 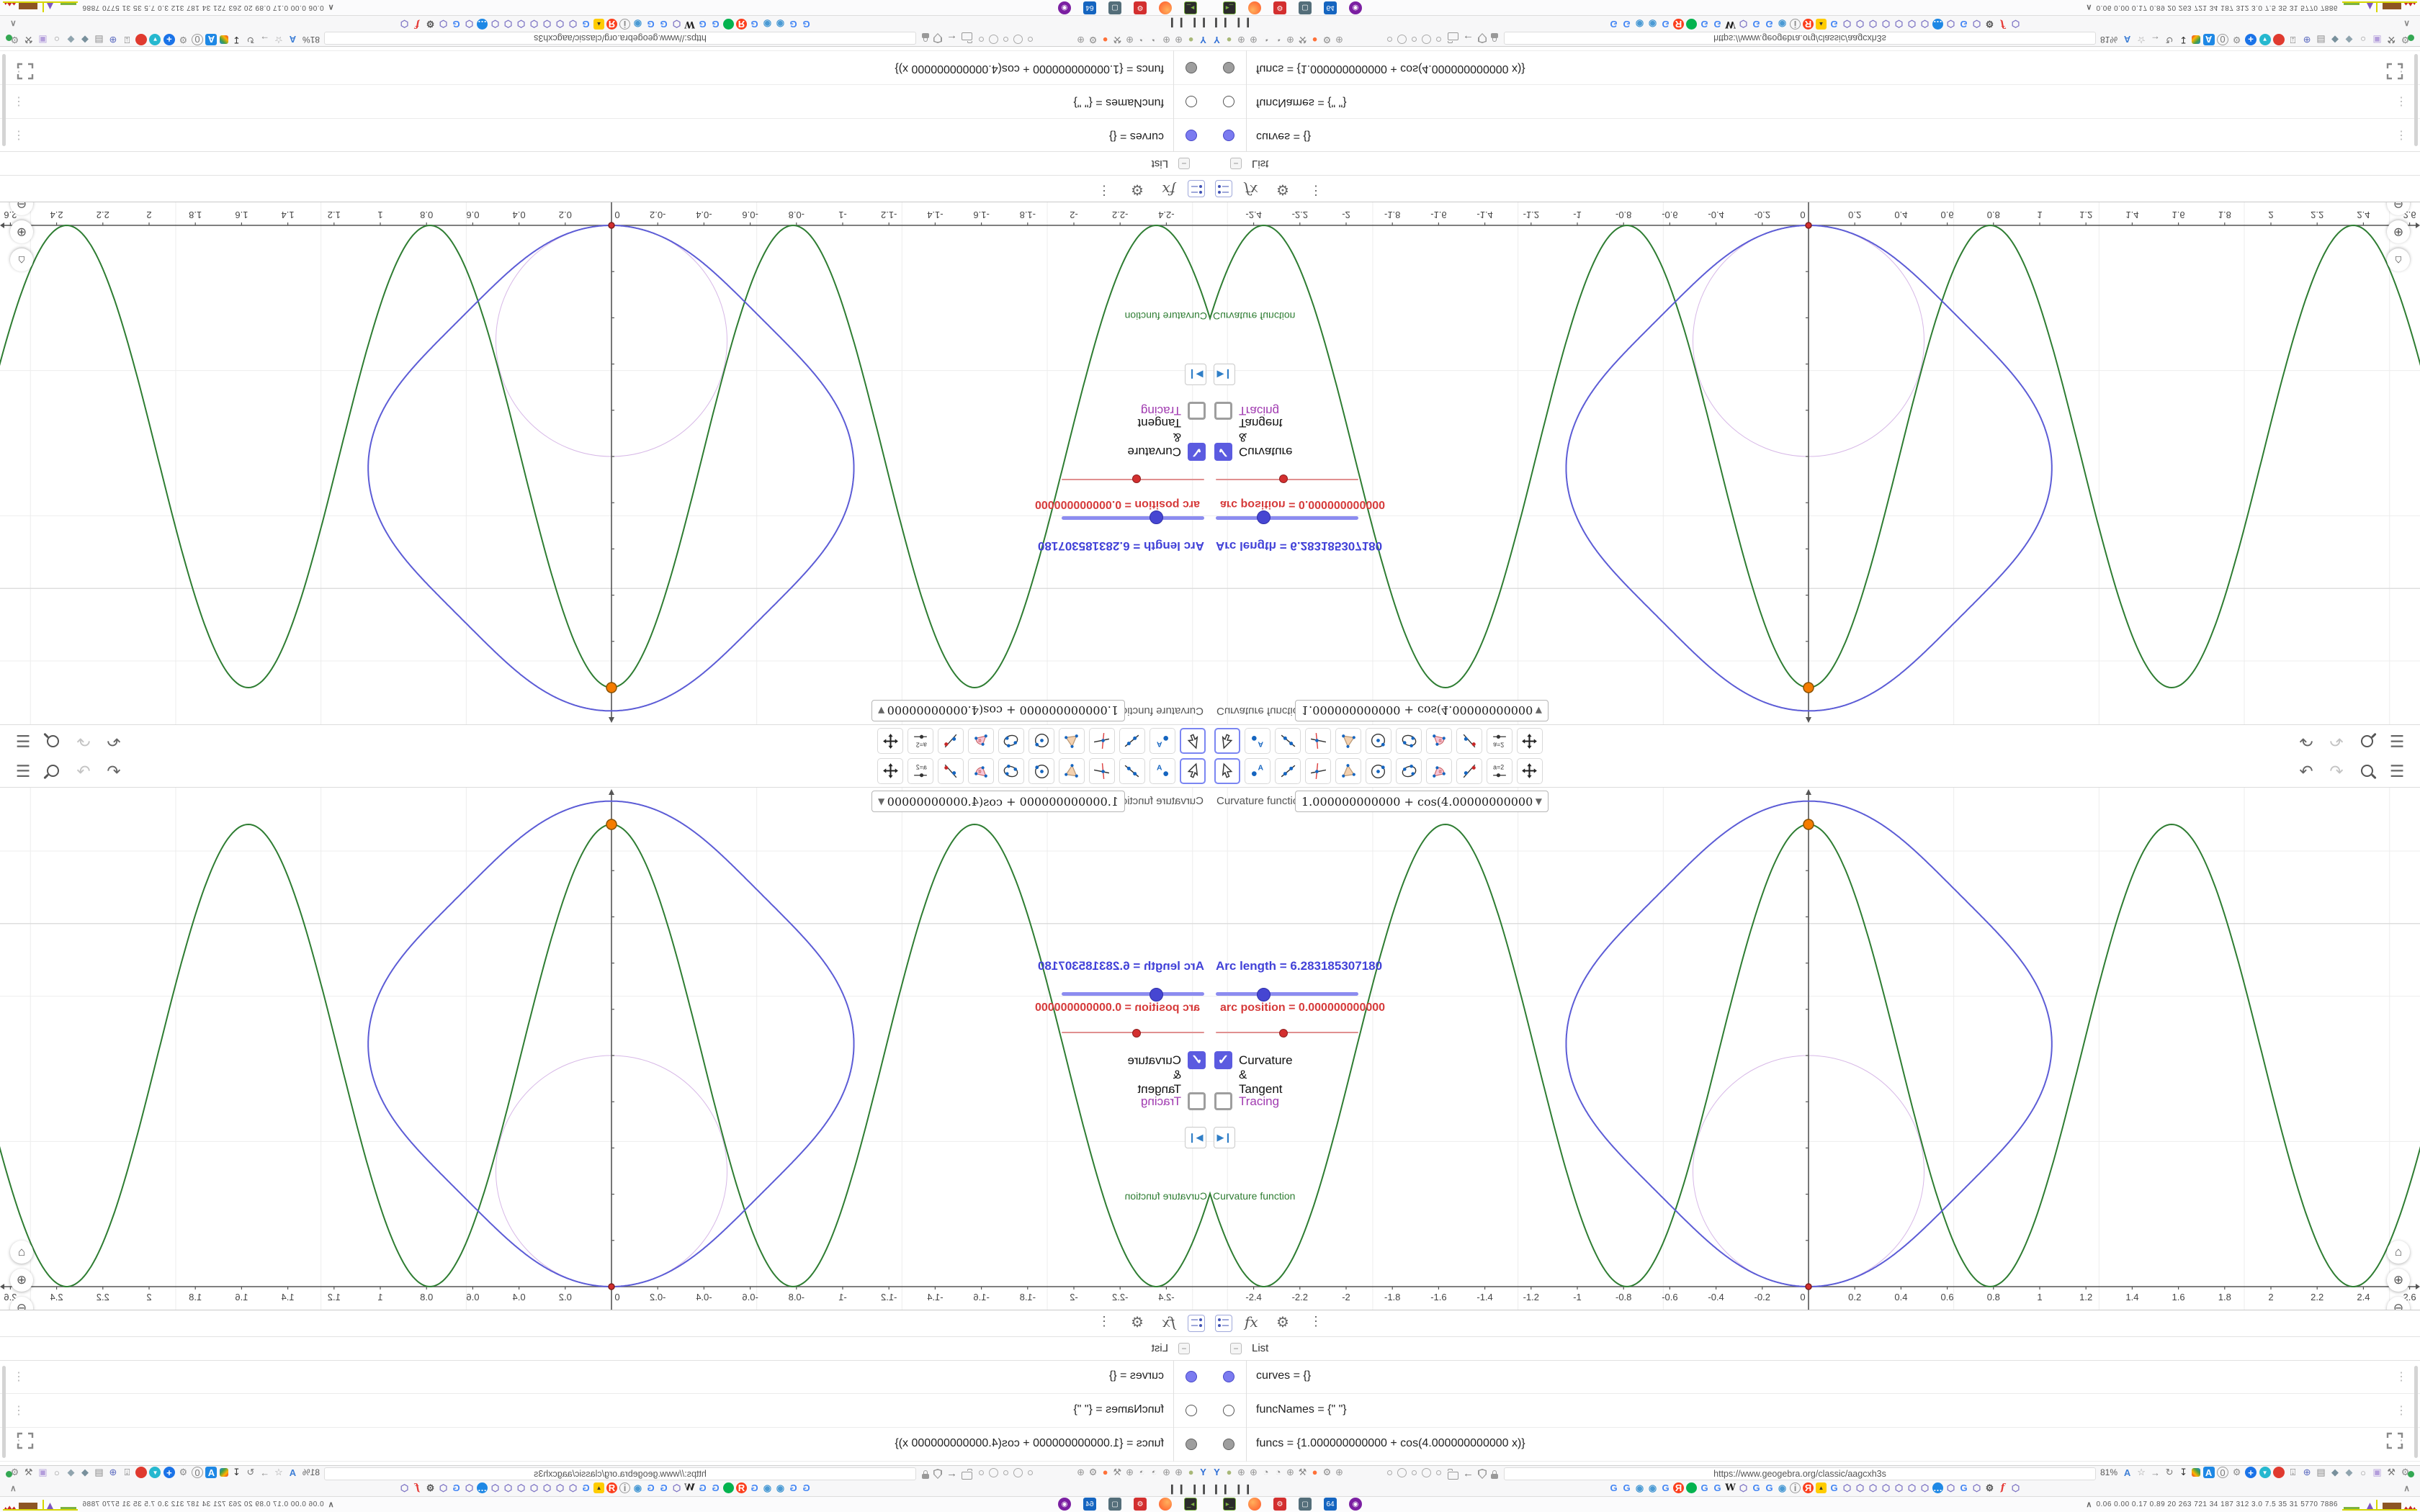 What do you see at coordinates (1263, 995) in the screenshot?
I see `arc-length-slider-knob` at bounding box center [1263, 995].